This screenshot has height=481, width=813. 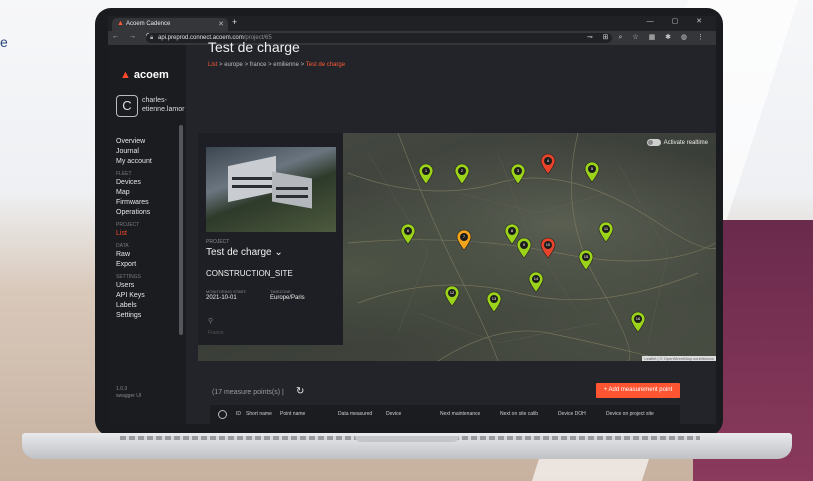 I want to click on version-number: 1.0.3, so click(x=122, y=389).